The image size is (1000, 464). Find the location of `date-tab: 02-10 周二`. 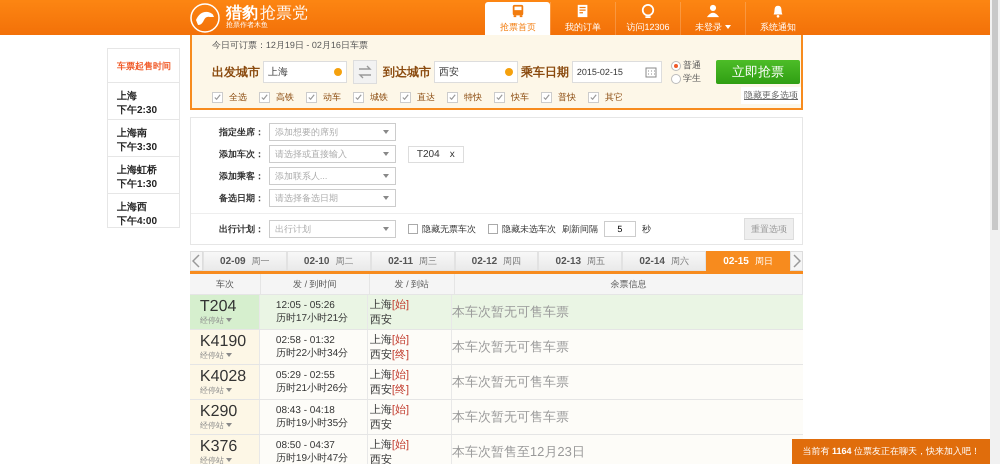

date-tab: 02-10 周二 is located at coordinates (328, 261).